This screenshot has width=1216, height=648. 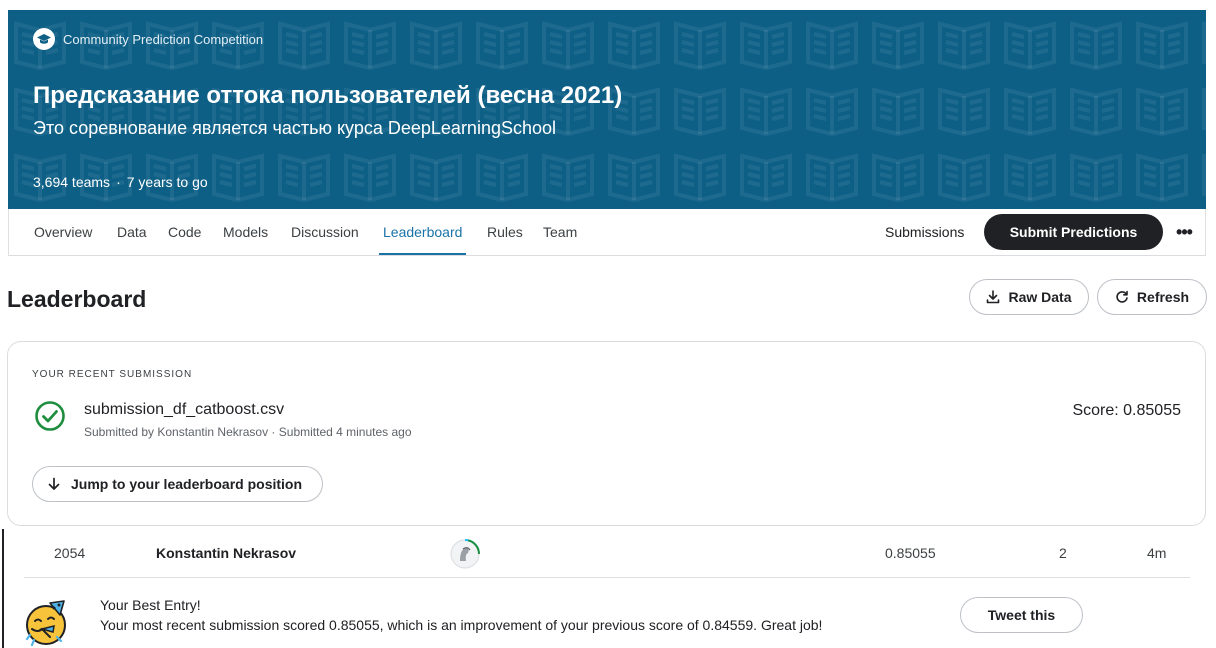 What do you see at coordinates (54, 483) in the screenshot?
I see `arrow-down-icon` at bounding box center [54, 483].